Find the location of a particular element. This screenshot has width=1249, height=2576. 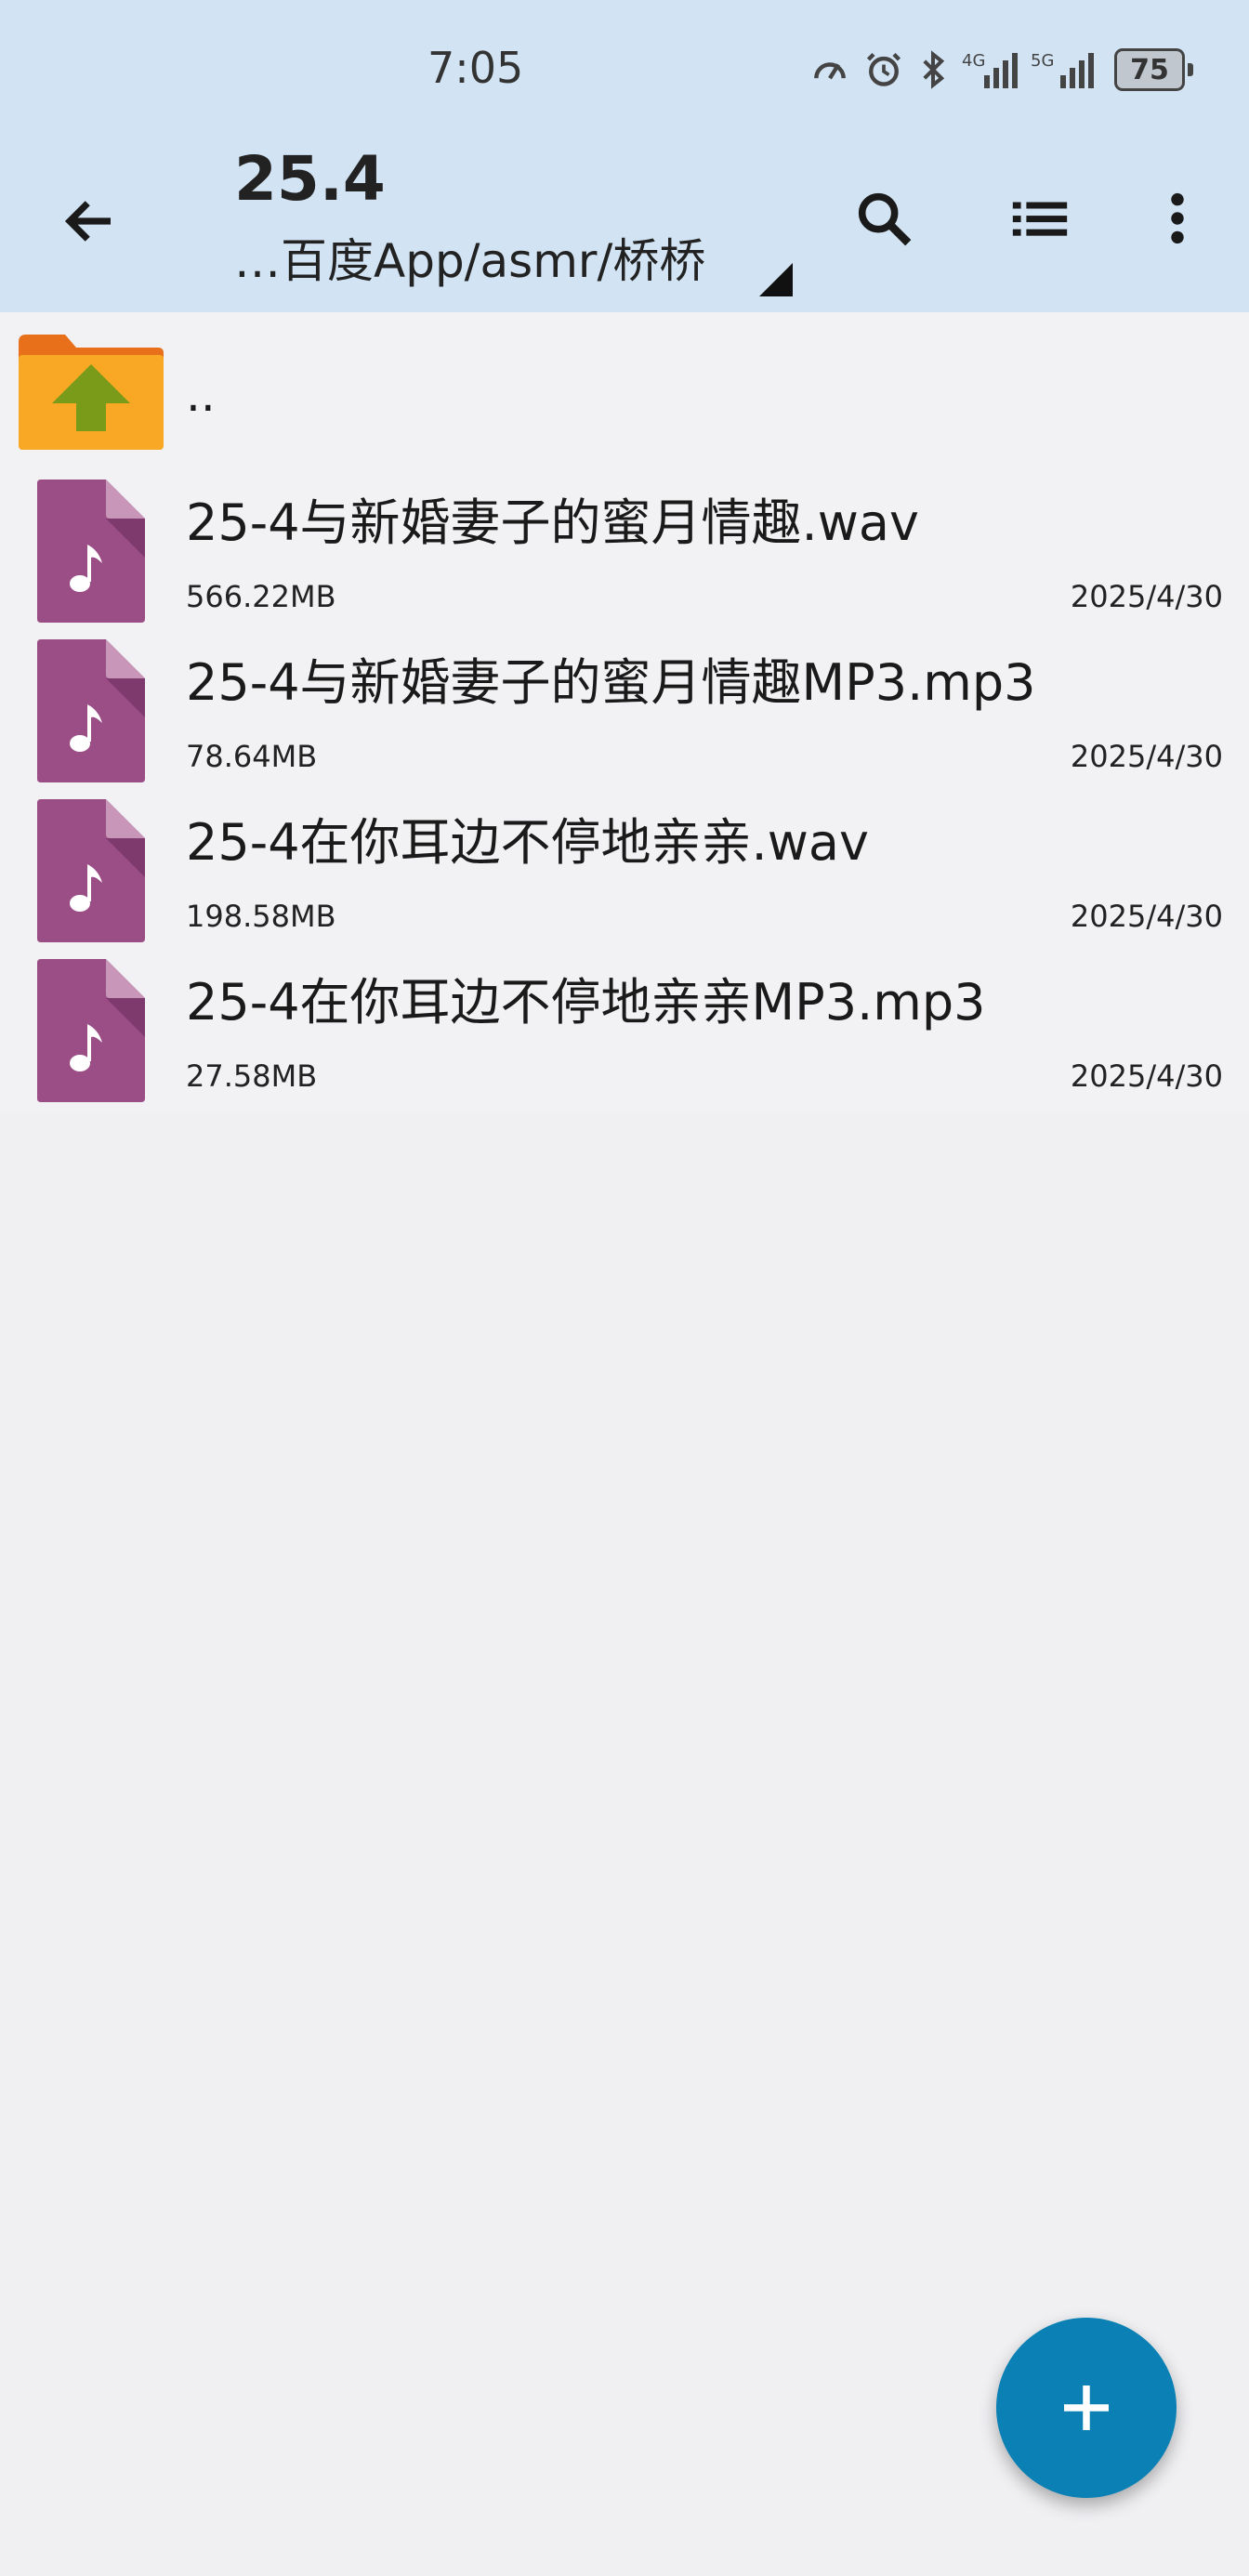

file-row: 25-4在你耳边不停地亲亲.wav 198.58MB 2025/4/30 is located at coordinates (624, 879).